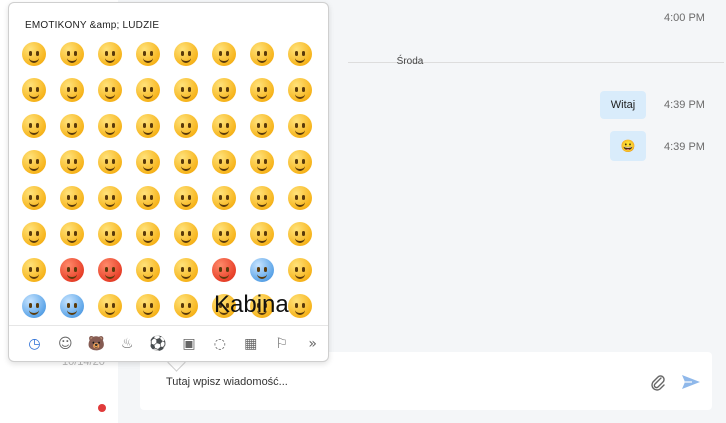 The image size is (726, 423). What do you see at coordinates (33, 270) in the screenshot?
I see `pouting-face-emoji-button` at bounding box center [33, 270].